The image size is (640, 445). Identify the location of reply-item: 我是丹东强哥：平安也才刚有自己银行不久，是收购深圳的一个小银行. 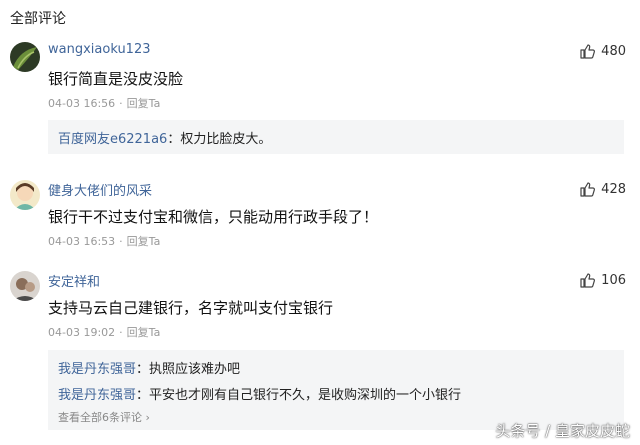
(260, 395).